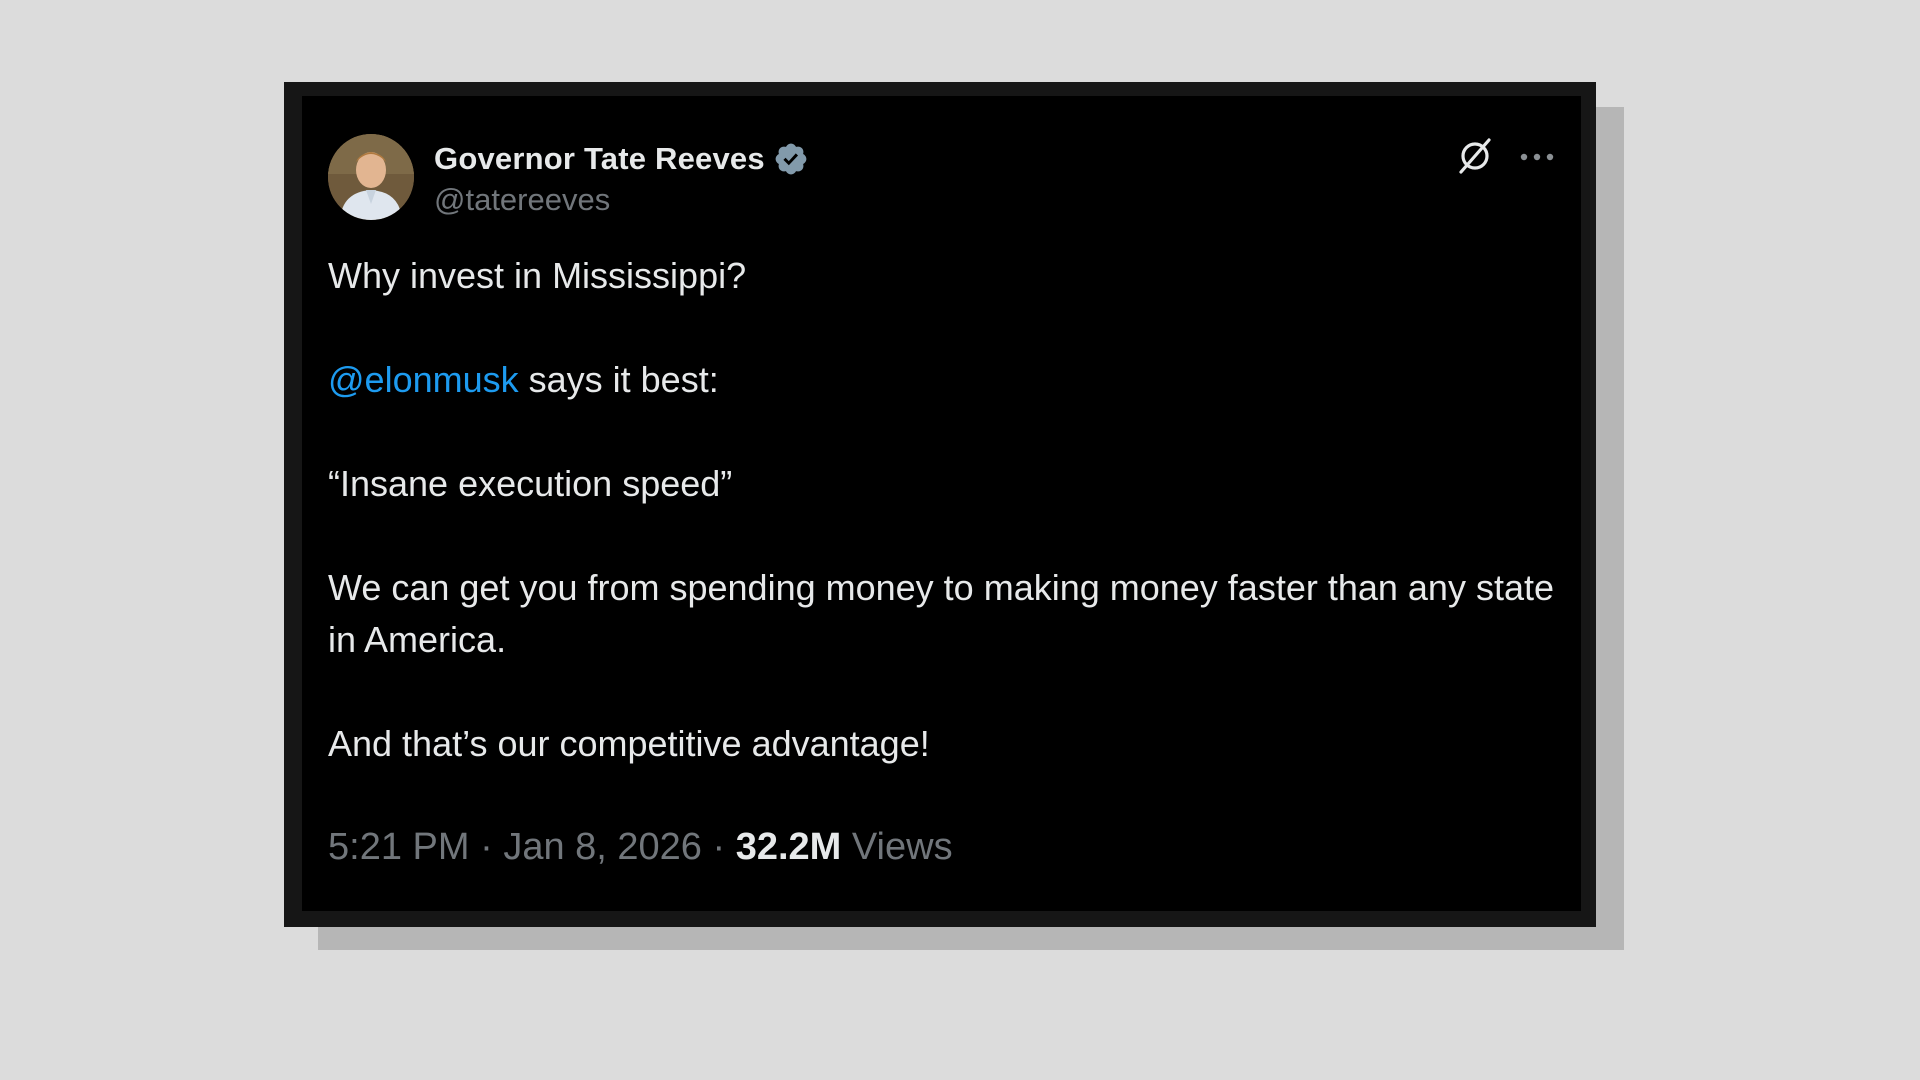 This screenshot has width=1920, height=1080. Describe the element at coordinates (791, 159) in the screenshot. I see `verified-badge-icon` at that location.